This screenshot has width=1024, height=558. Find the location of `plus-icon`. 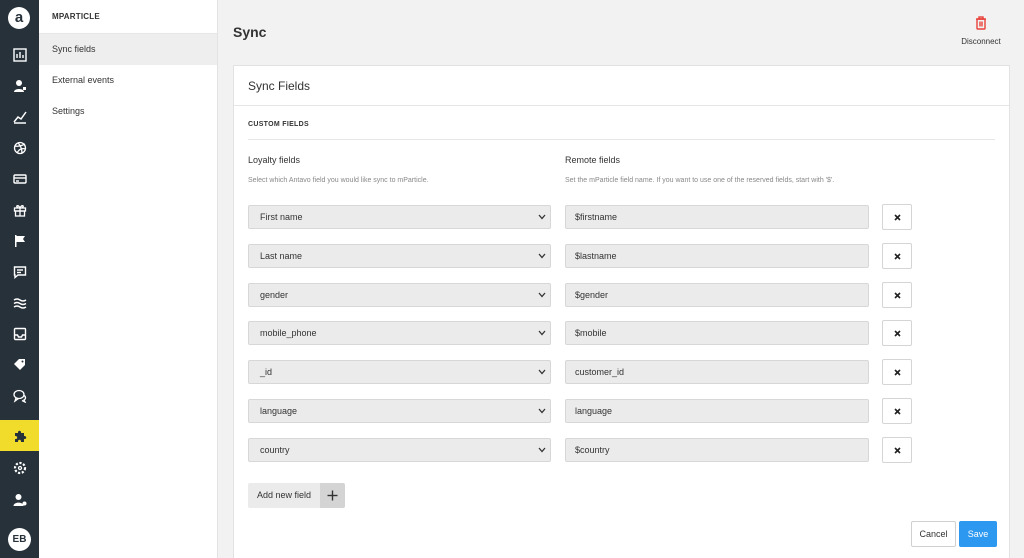

plus-icon is located at coordinates (332, 495).